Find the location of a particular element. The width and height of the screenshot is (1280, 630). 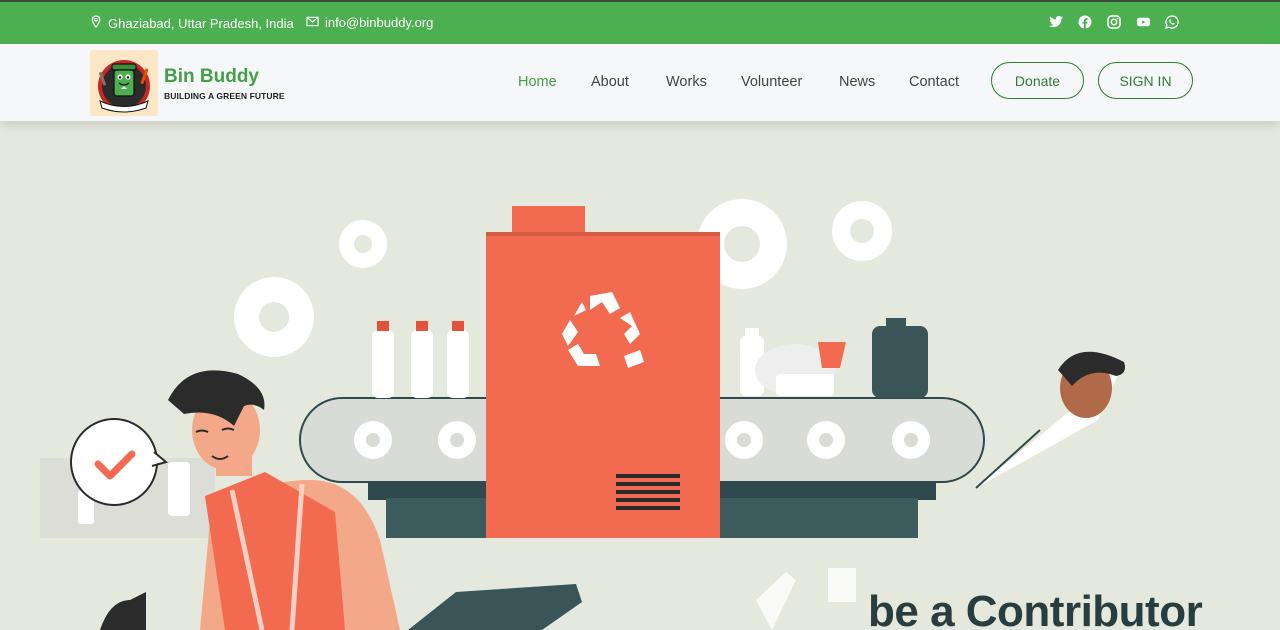

map-pin-icon is located at coordinates (96, 23).